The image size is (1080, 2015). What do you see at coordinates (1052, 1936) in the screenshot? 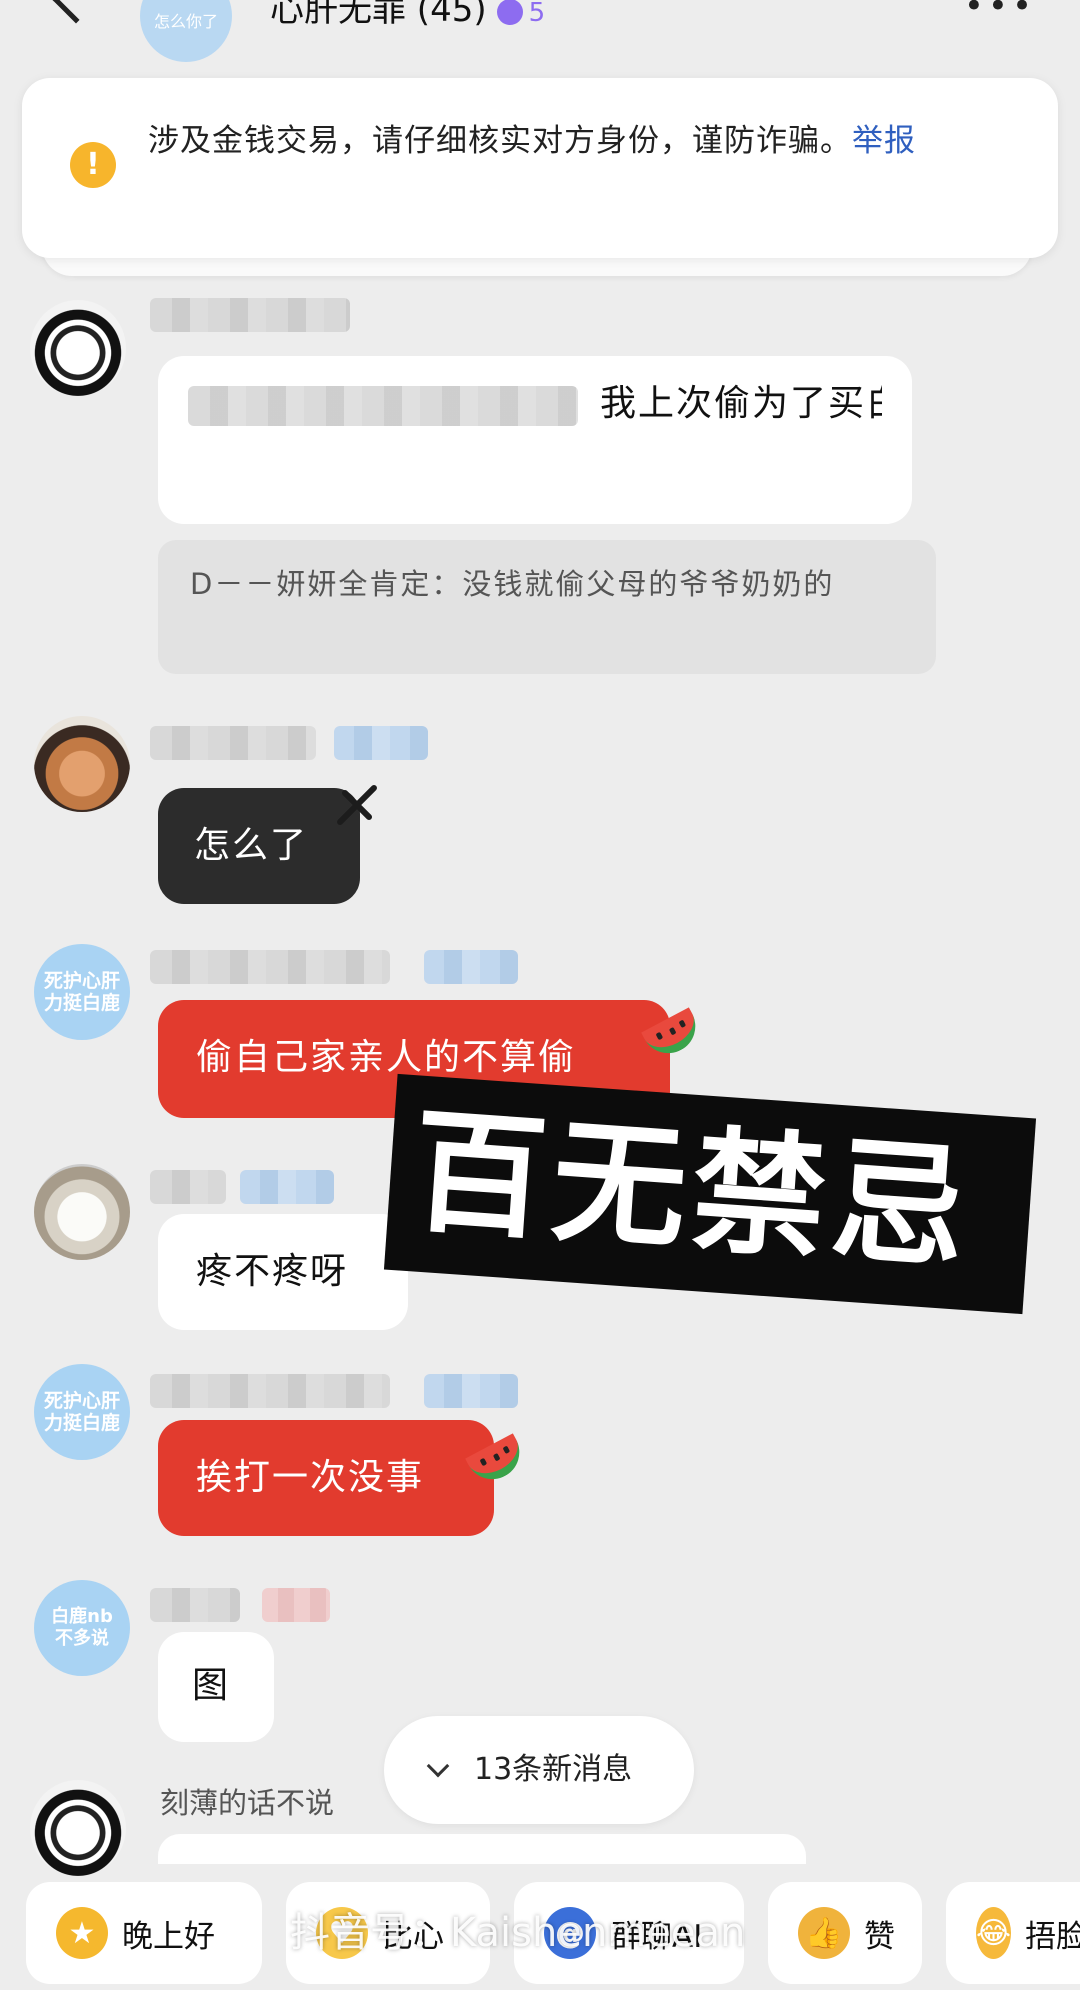
I see `quick-reply-label: 捂脸` at bounding box center [1052, 1936].